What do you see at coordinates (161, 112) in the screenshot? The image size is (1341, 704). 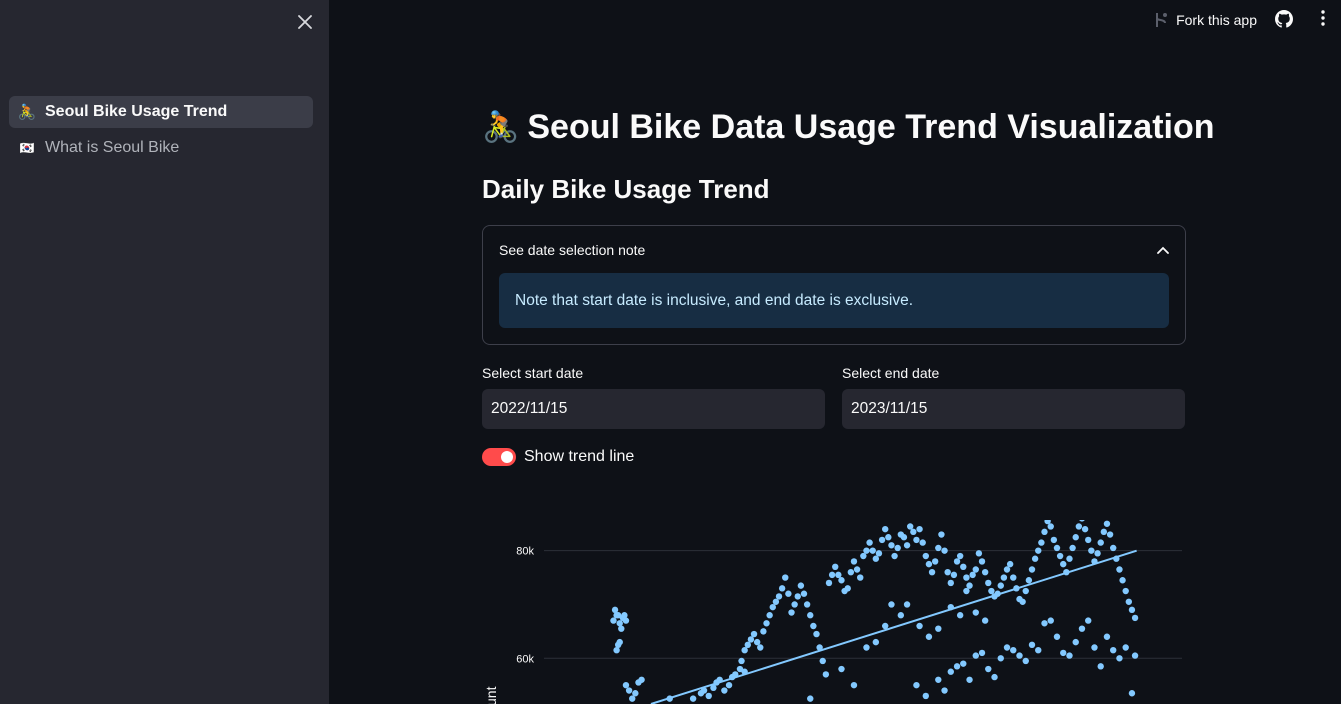 I see `sidebar-item-usage-trend: 🚴 Seoul Bike Usage Trend` at bounding box center [161, 112].